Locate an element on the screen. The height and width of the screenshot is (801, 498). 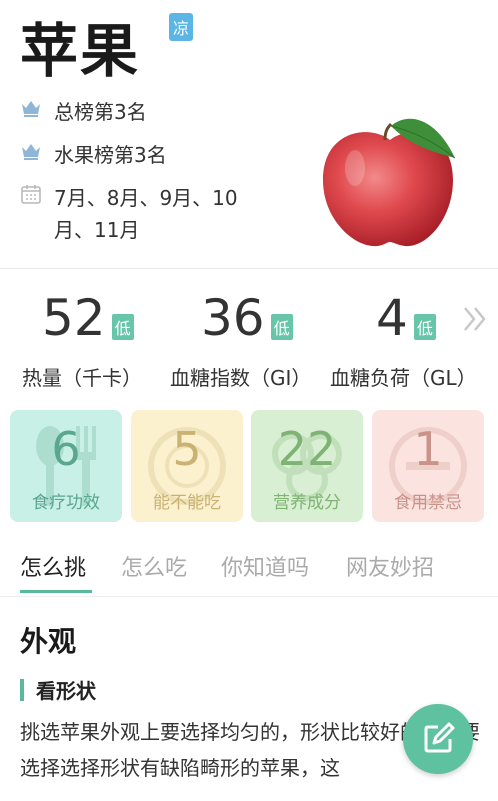
nutrition-icon is located at coordinates (307, 467).